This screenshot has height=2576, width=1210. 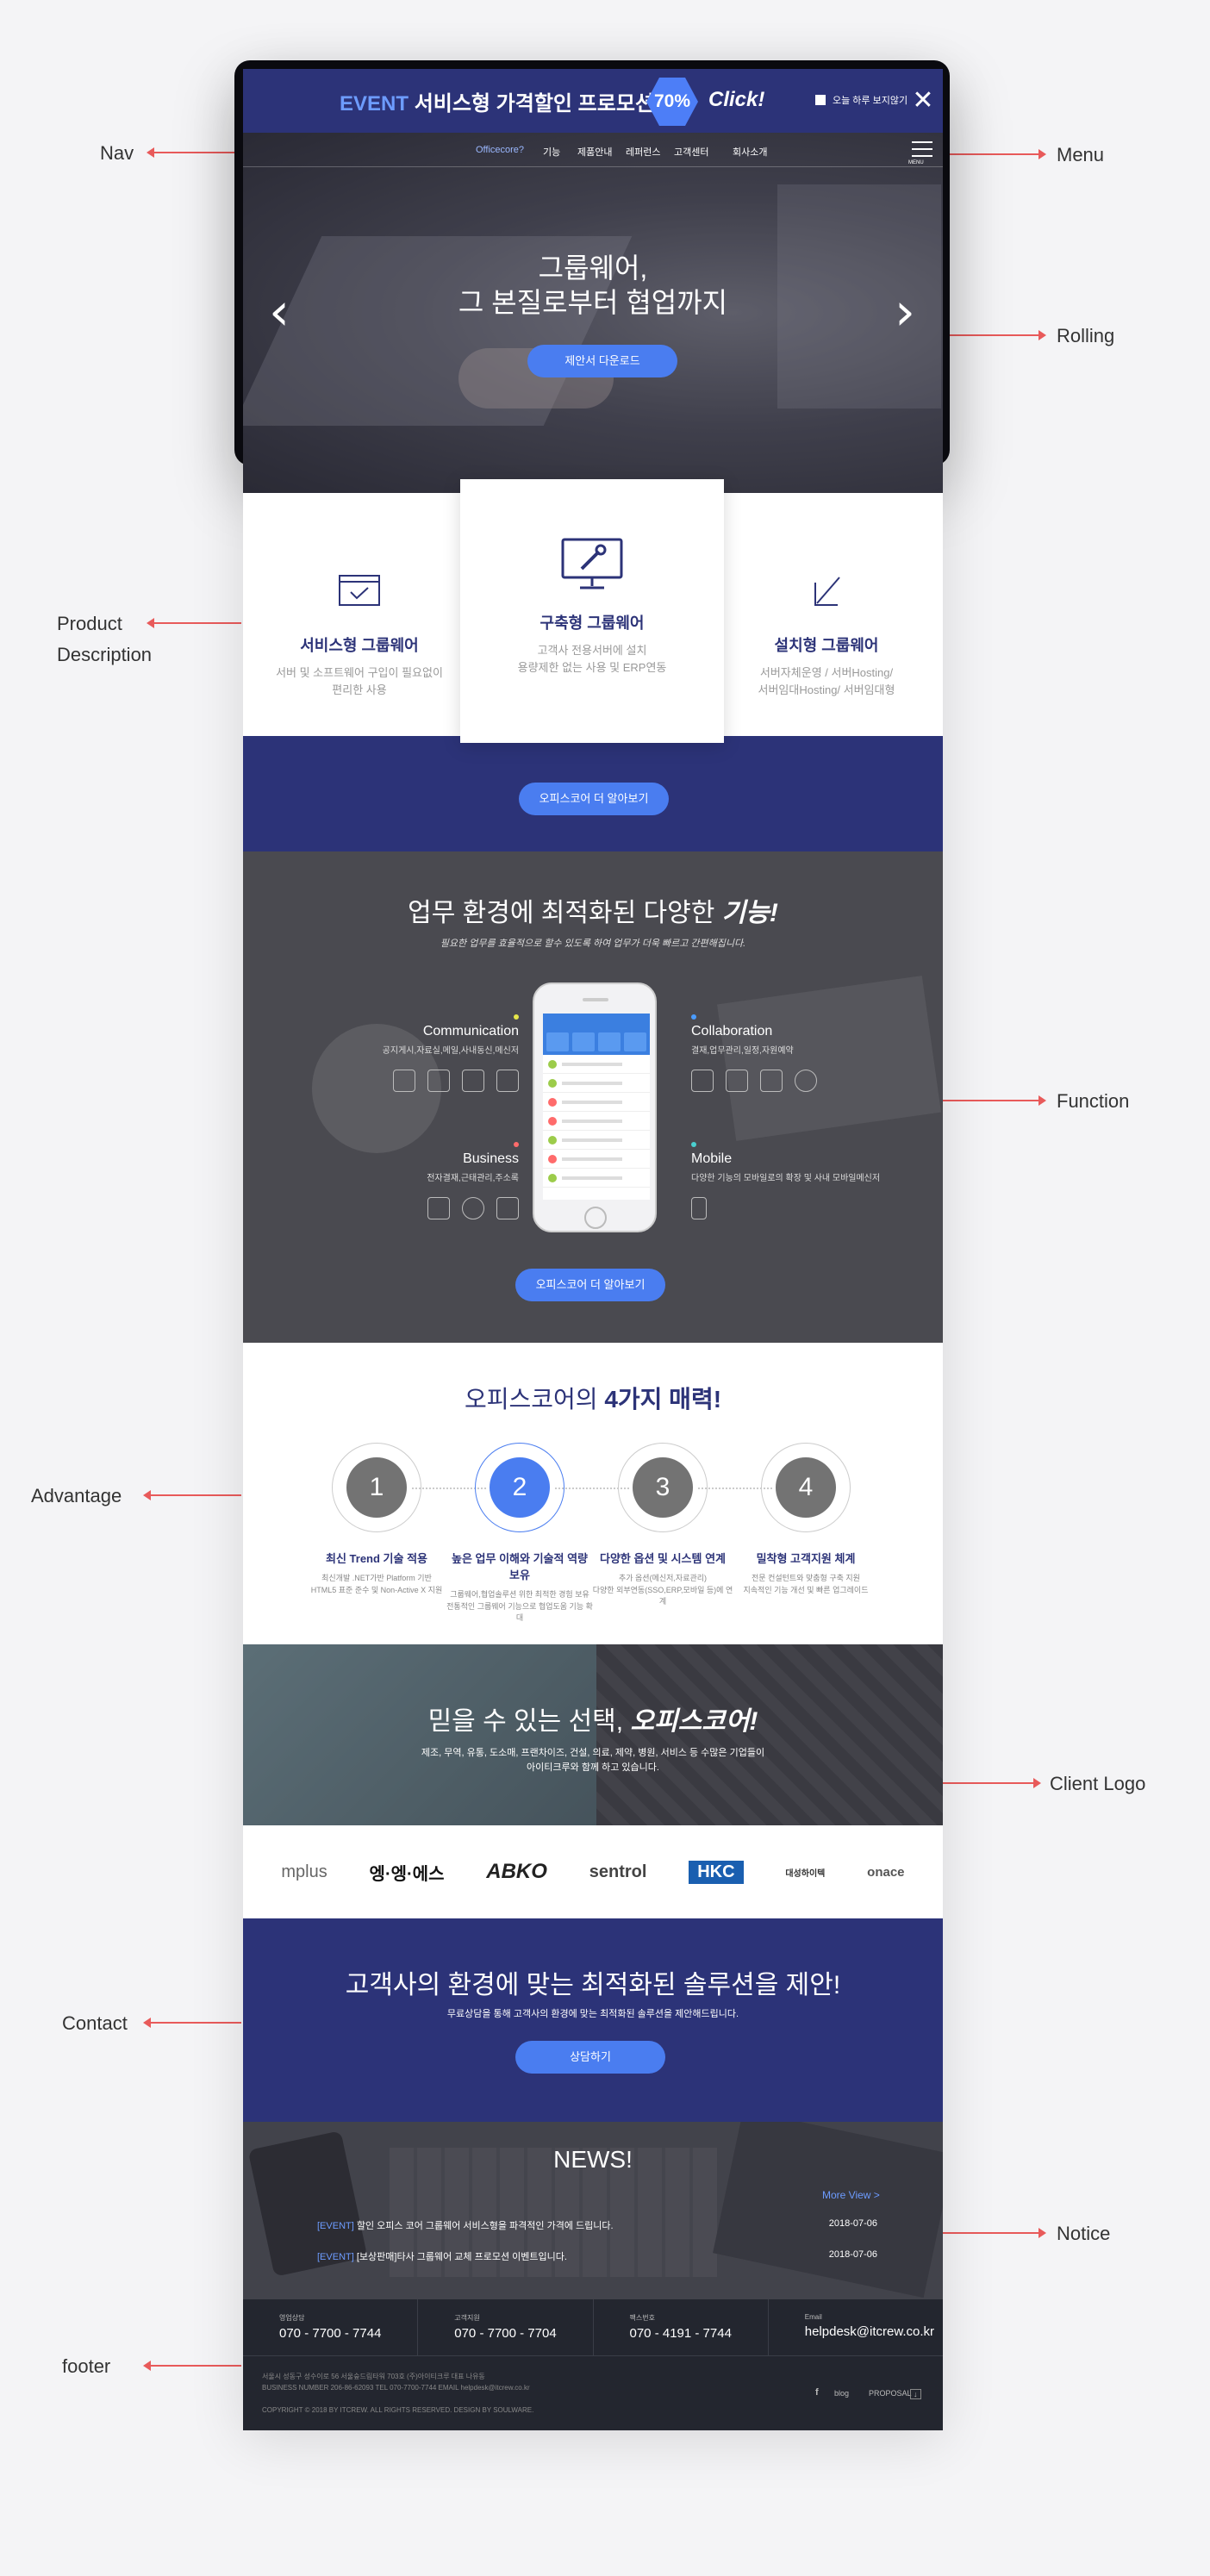 What do you see at coordinates (565, 913) in the screenshot?
I see `function-title-plain: 업무 환경에 최적화된 다양한` at bounding box center [565, 913].